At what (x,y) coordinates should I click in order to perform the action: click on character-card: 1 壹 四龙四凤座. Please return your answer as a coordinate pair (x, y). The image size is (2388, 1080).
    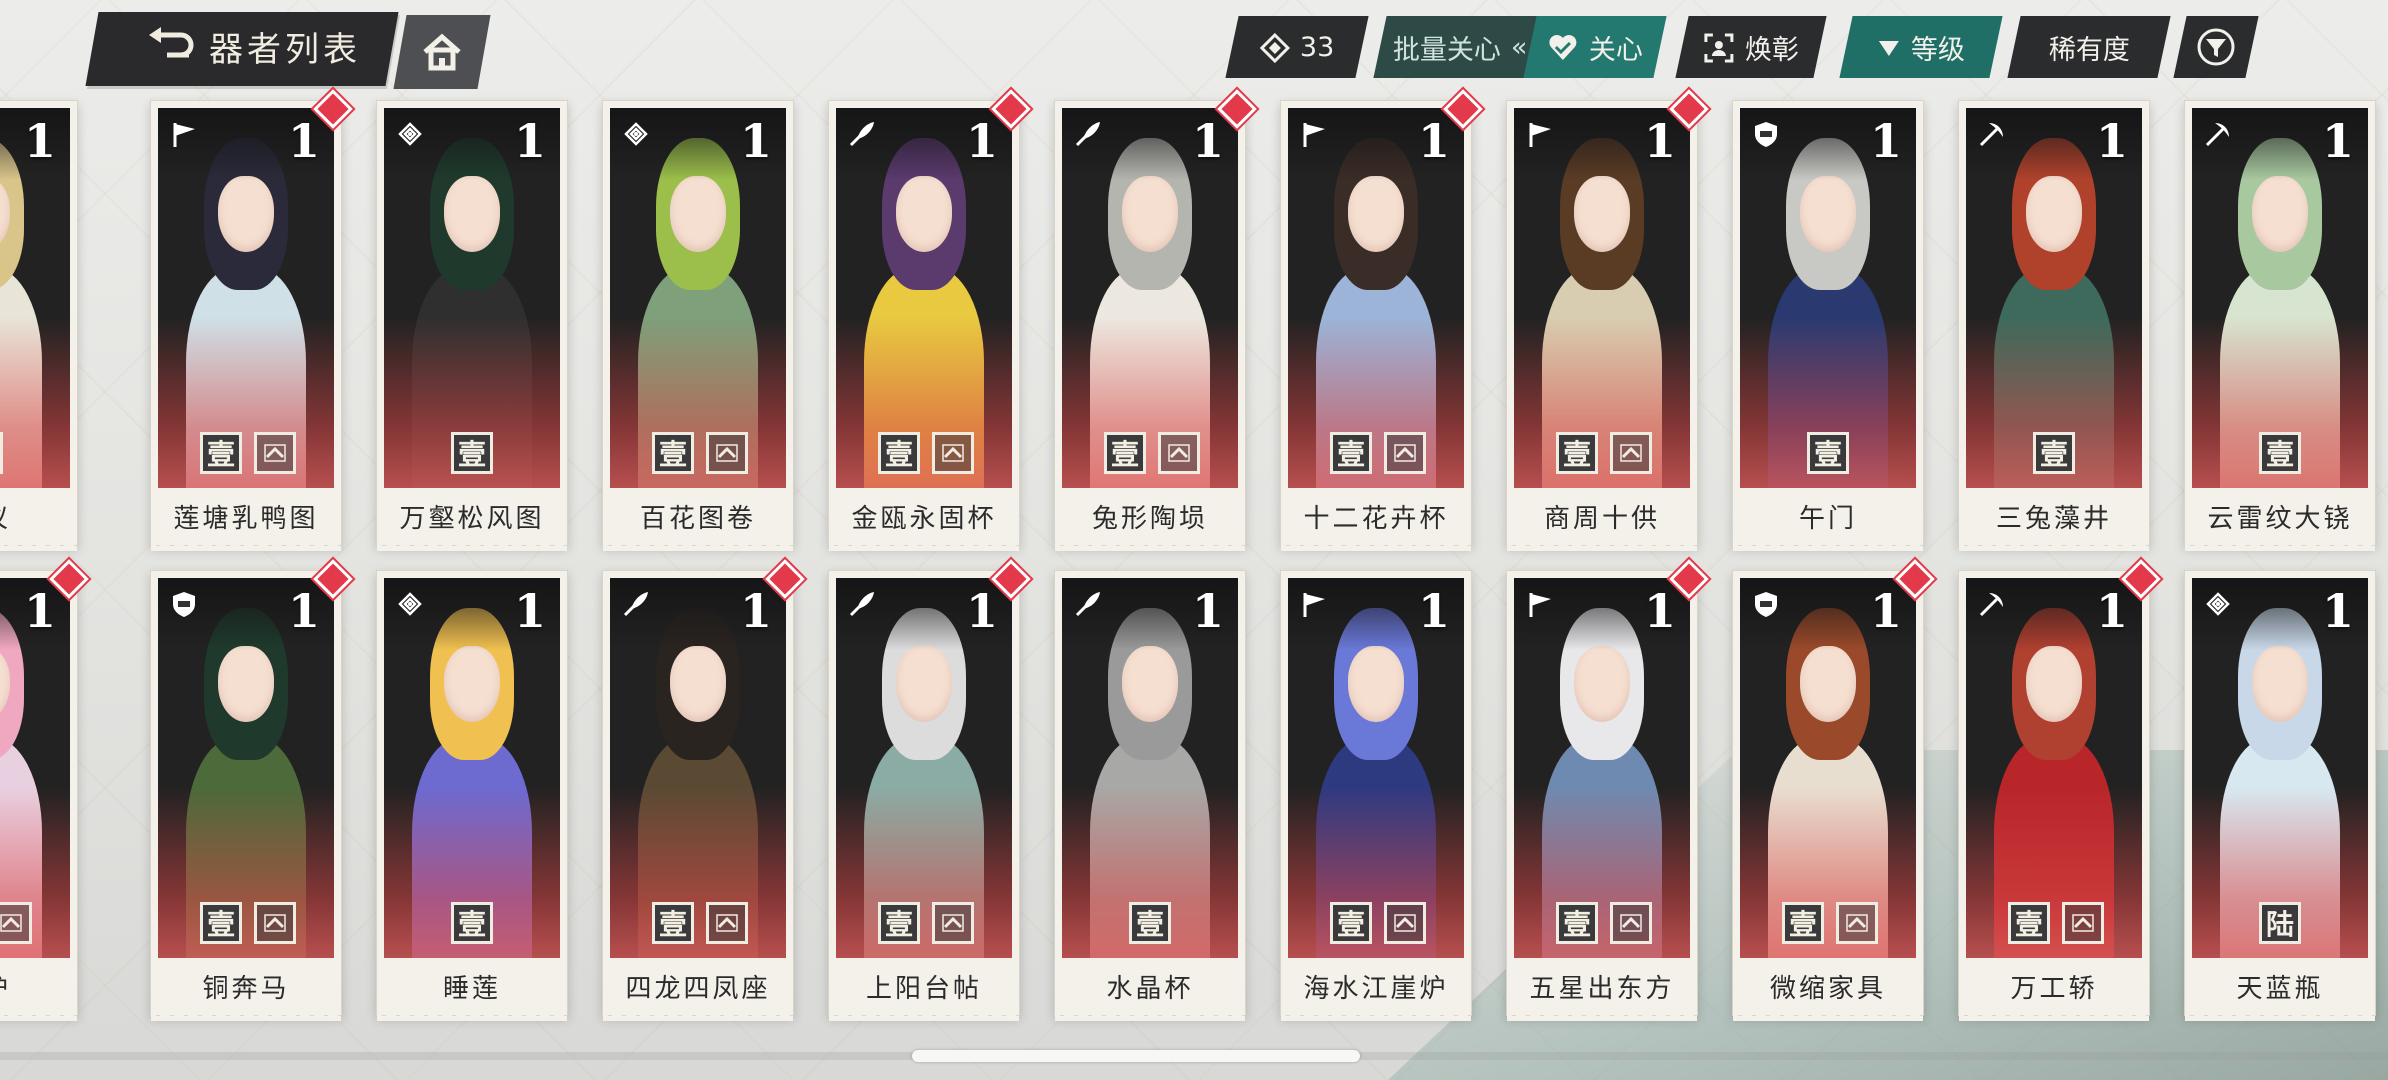
    Looking at the image, I should click on (703, 790).